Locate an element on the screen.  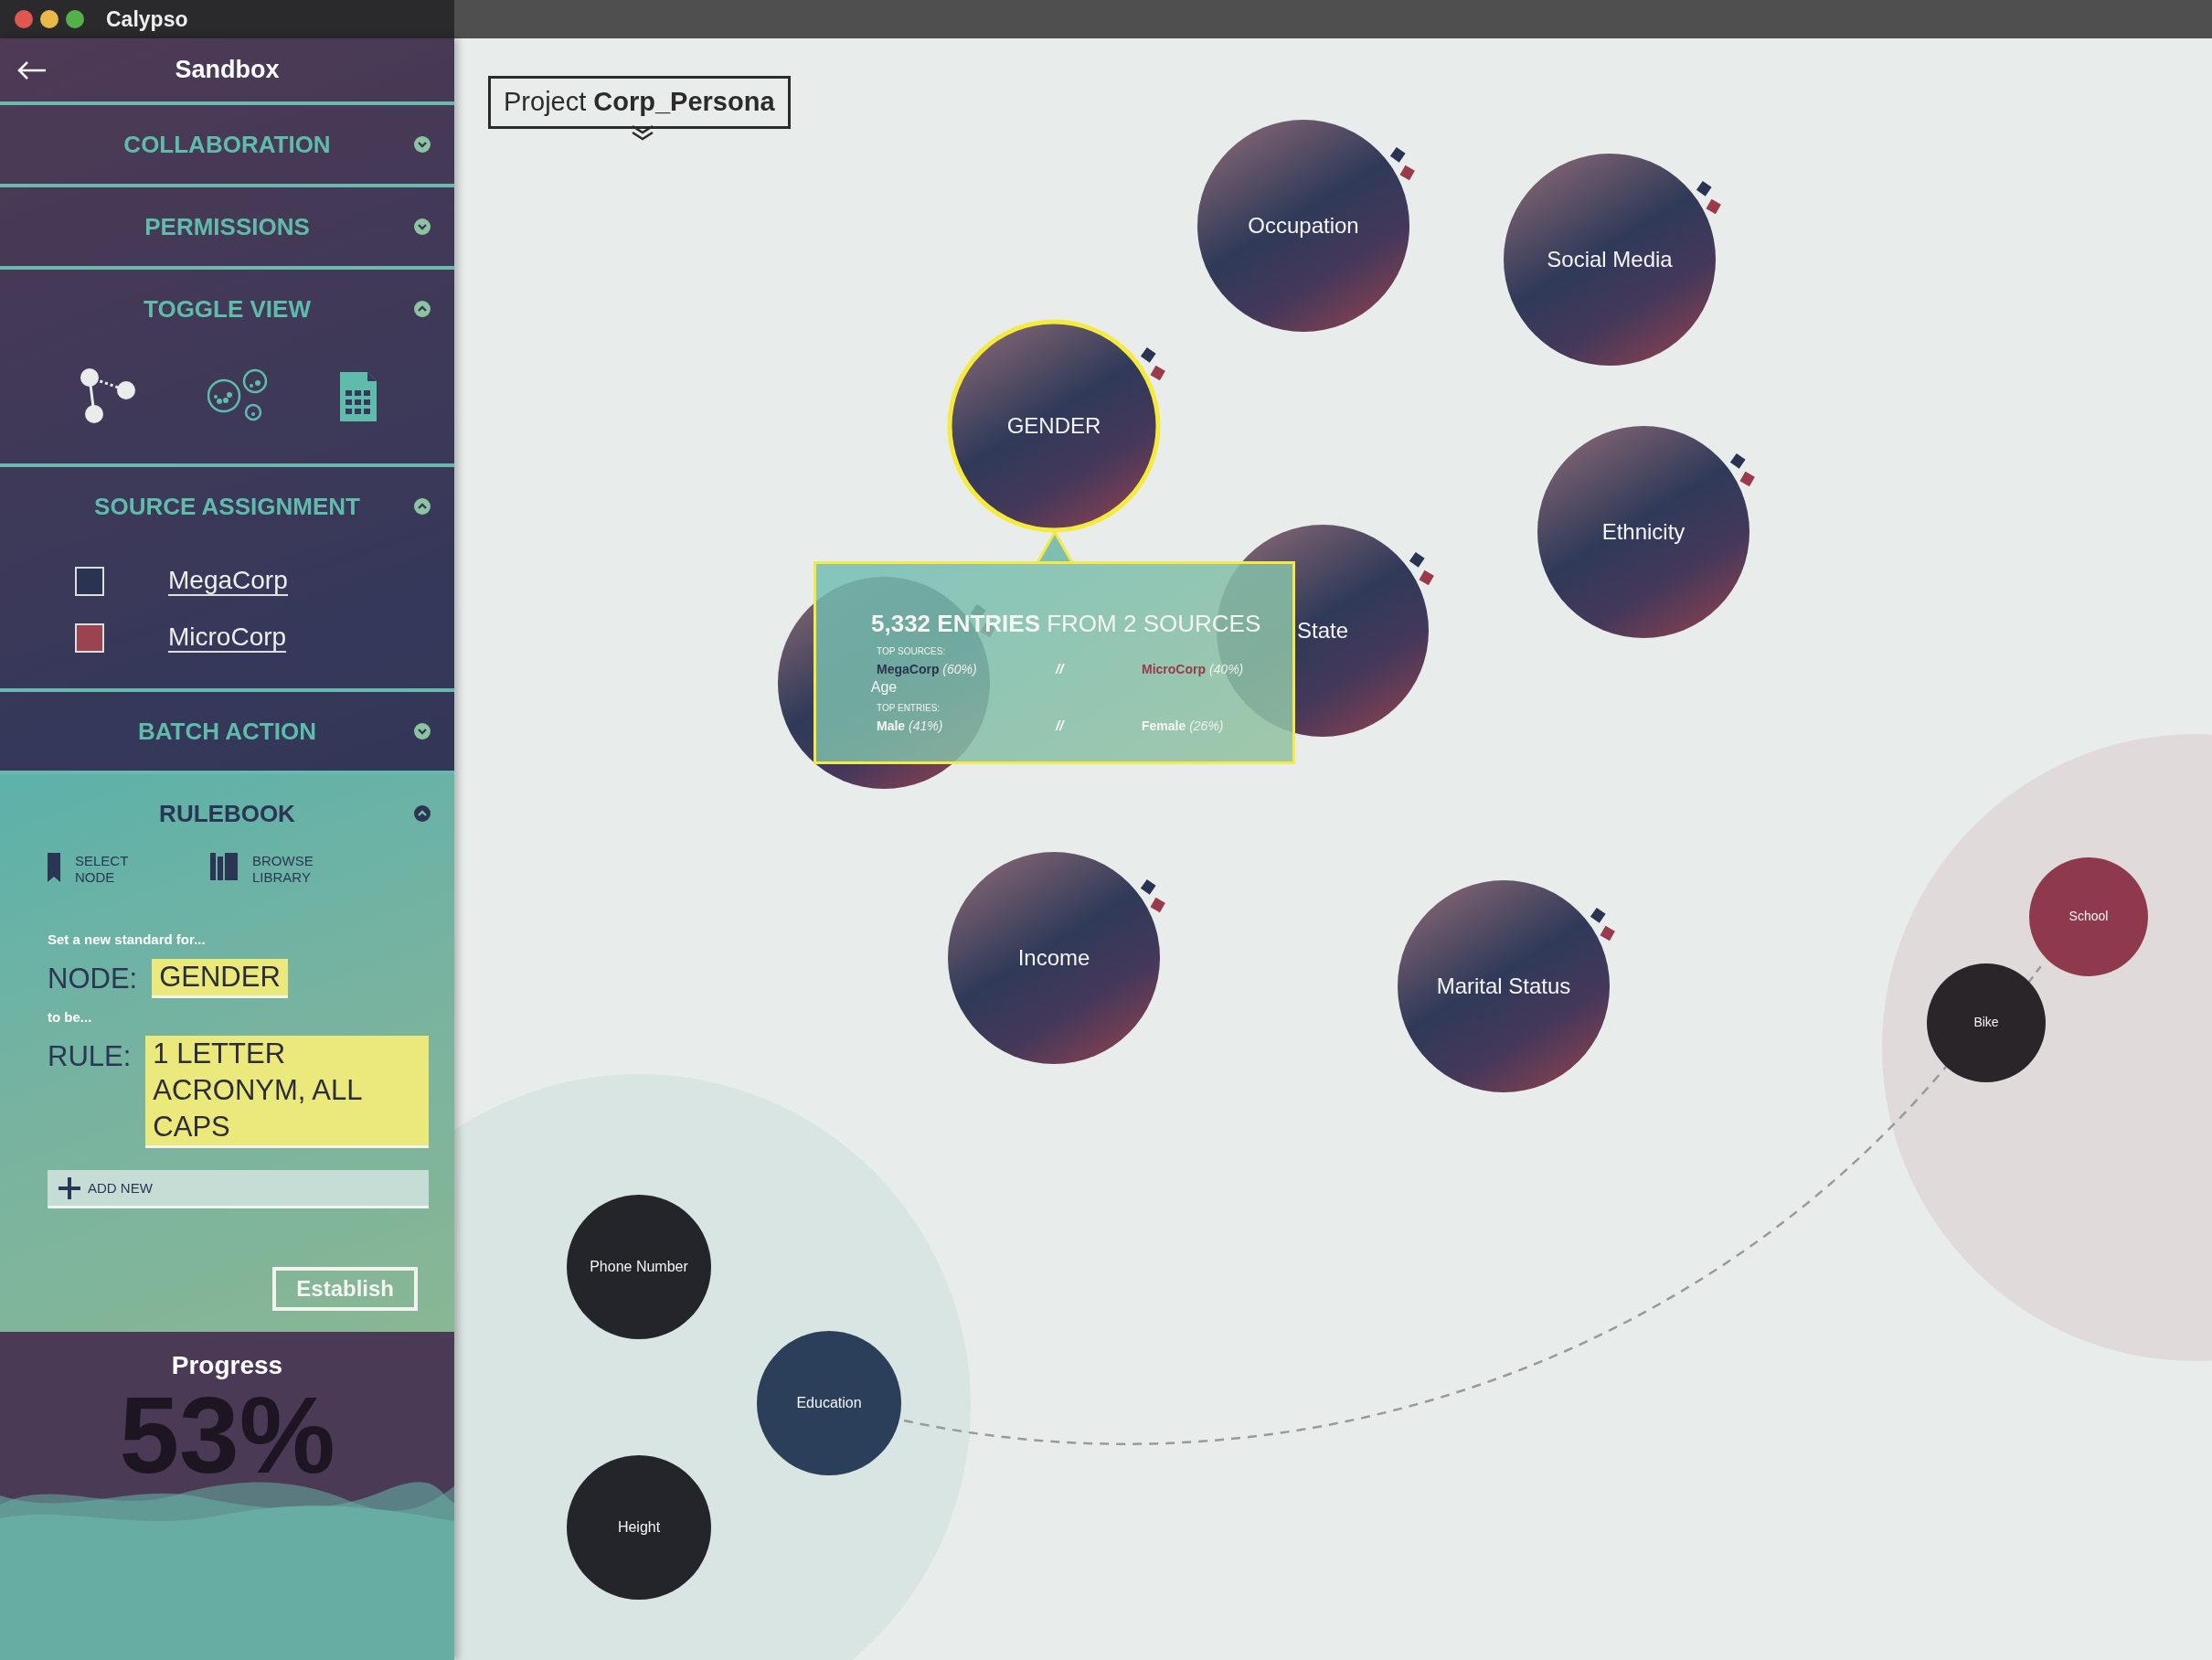
node-label: NODE: is located at coordinates (93, 979).